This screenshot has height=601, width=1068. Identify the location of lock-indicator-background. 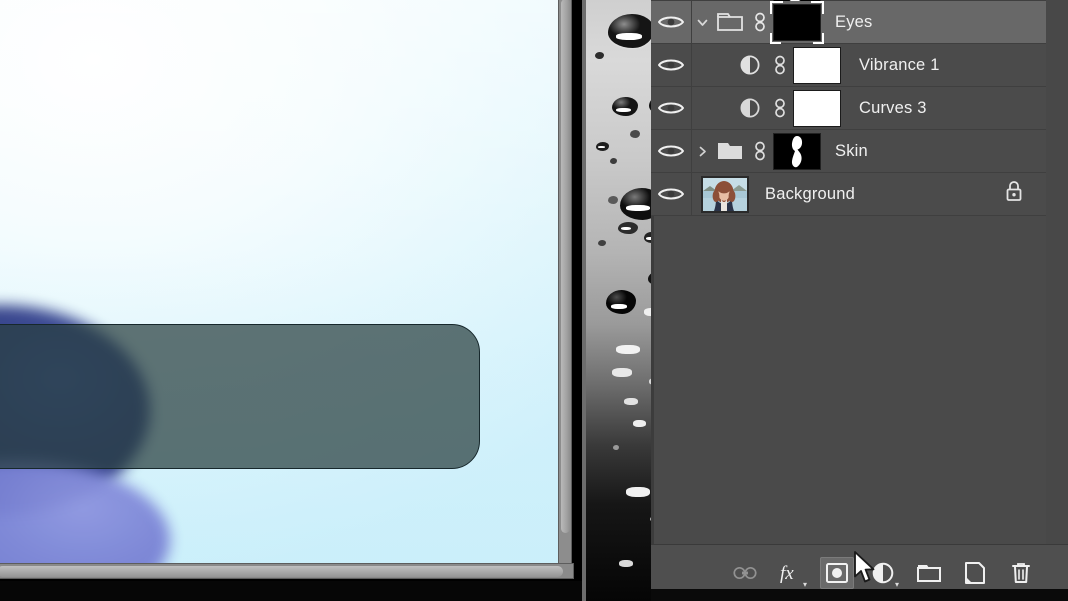
(1014, 194).